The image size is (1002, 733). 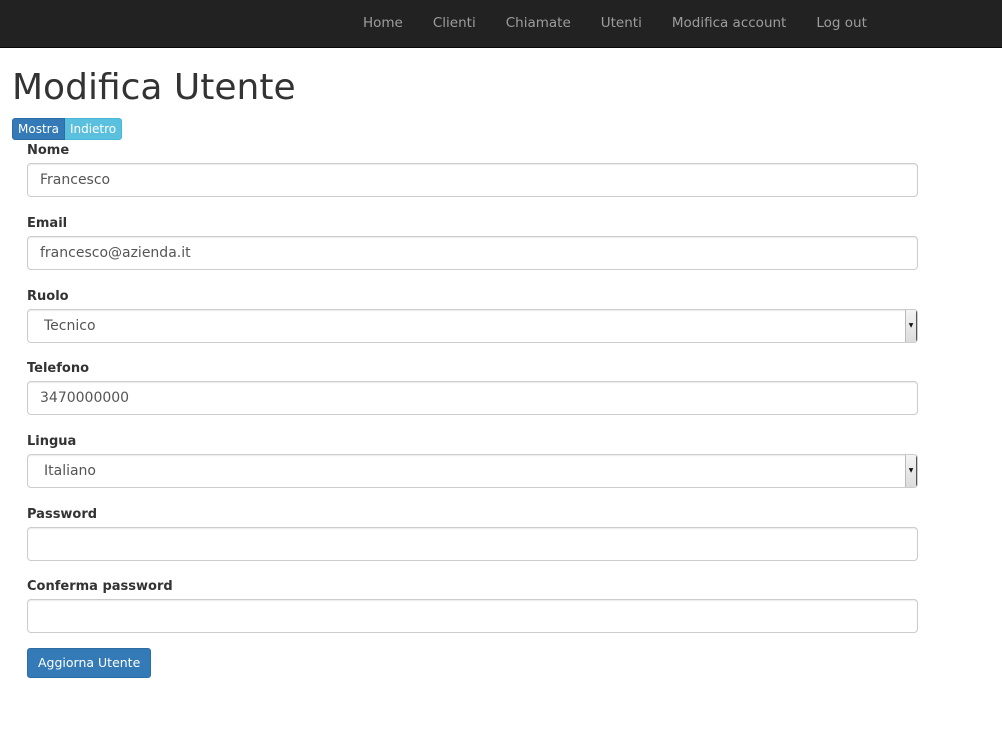 I want to click on form-group-email: Email francesco@azienda.it, so click(x=472, y=243).